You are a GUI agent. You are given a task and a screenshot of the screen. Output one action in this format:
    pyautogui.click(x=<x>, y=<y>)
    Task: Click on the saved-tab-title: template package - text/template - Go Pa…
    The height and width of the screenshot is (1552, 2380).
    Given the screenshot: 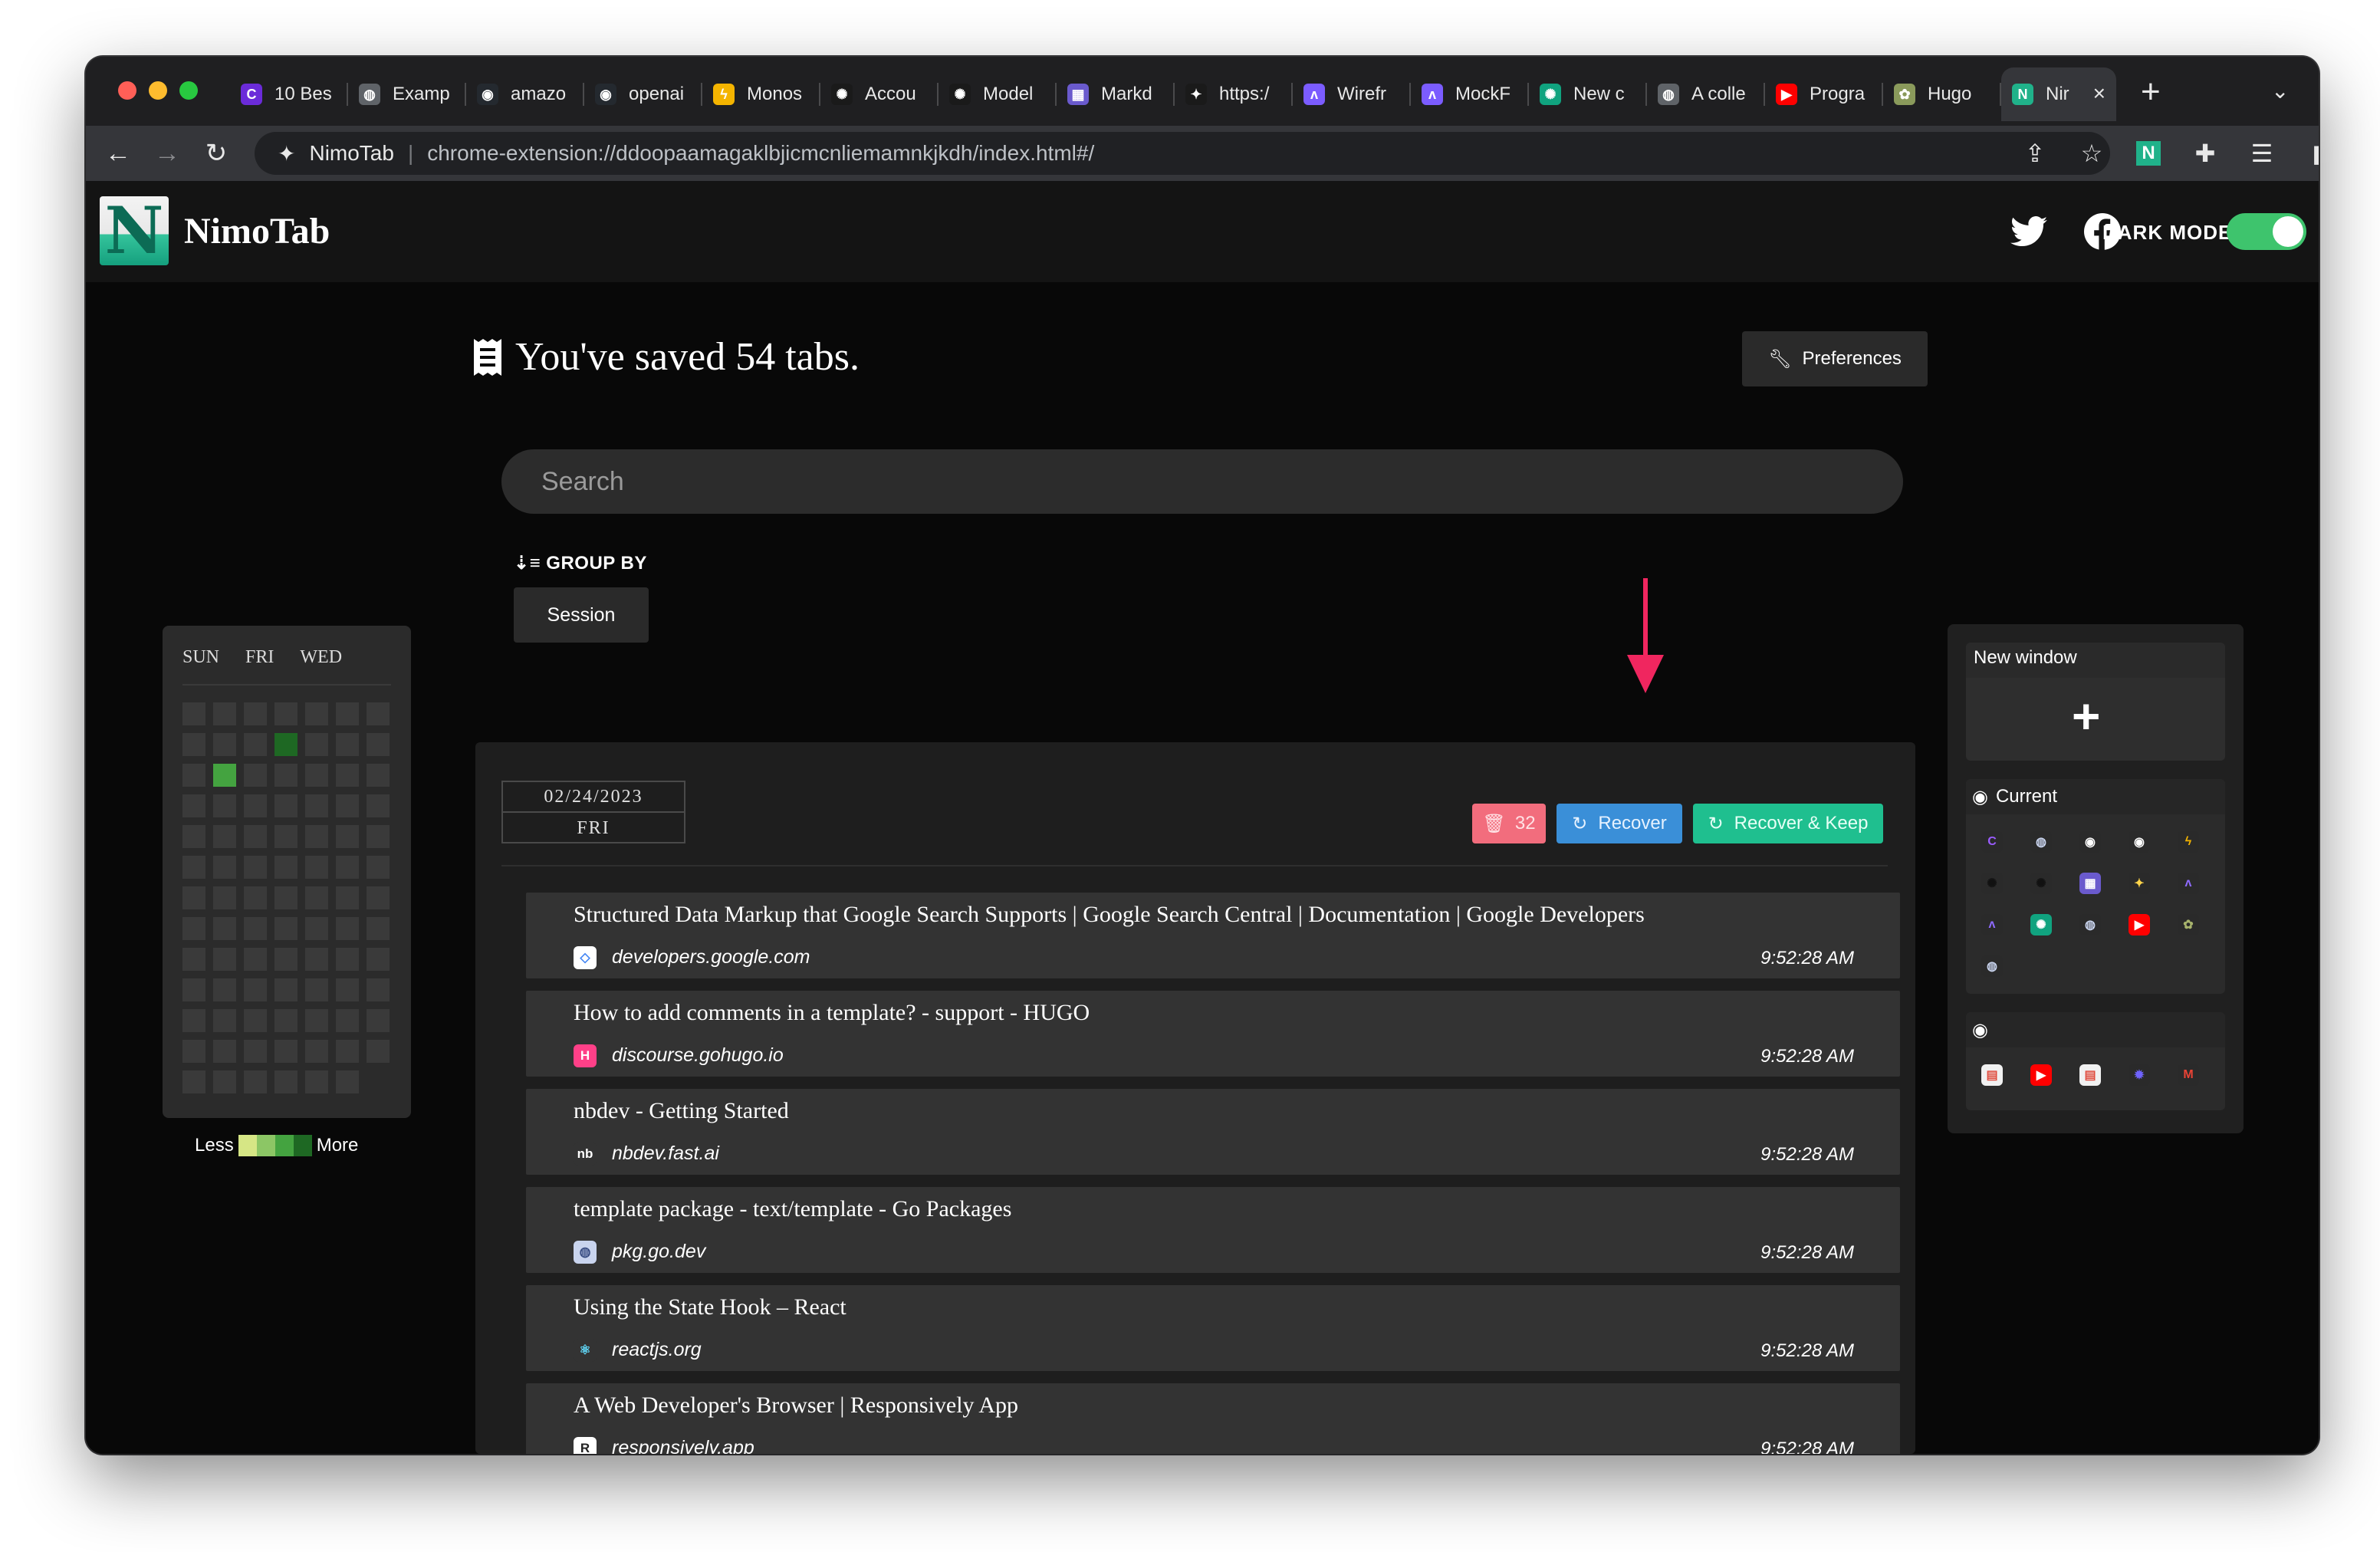 What is the action you would take?
    pyautogui.click(x=793, y=1209)
    